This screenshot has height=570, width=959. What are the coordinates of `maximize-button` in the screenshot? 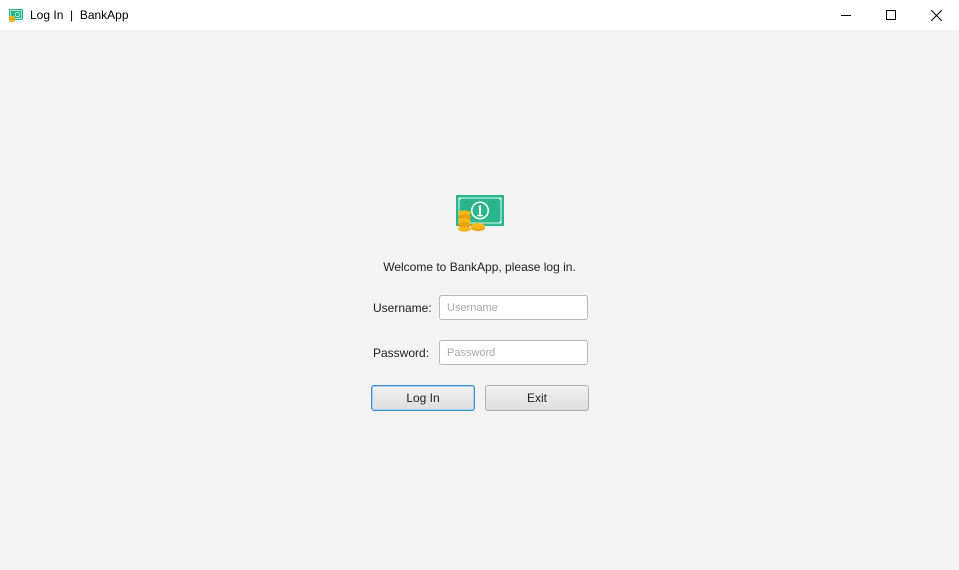 It's located at (891, 15).